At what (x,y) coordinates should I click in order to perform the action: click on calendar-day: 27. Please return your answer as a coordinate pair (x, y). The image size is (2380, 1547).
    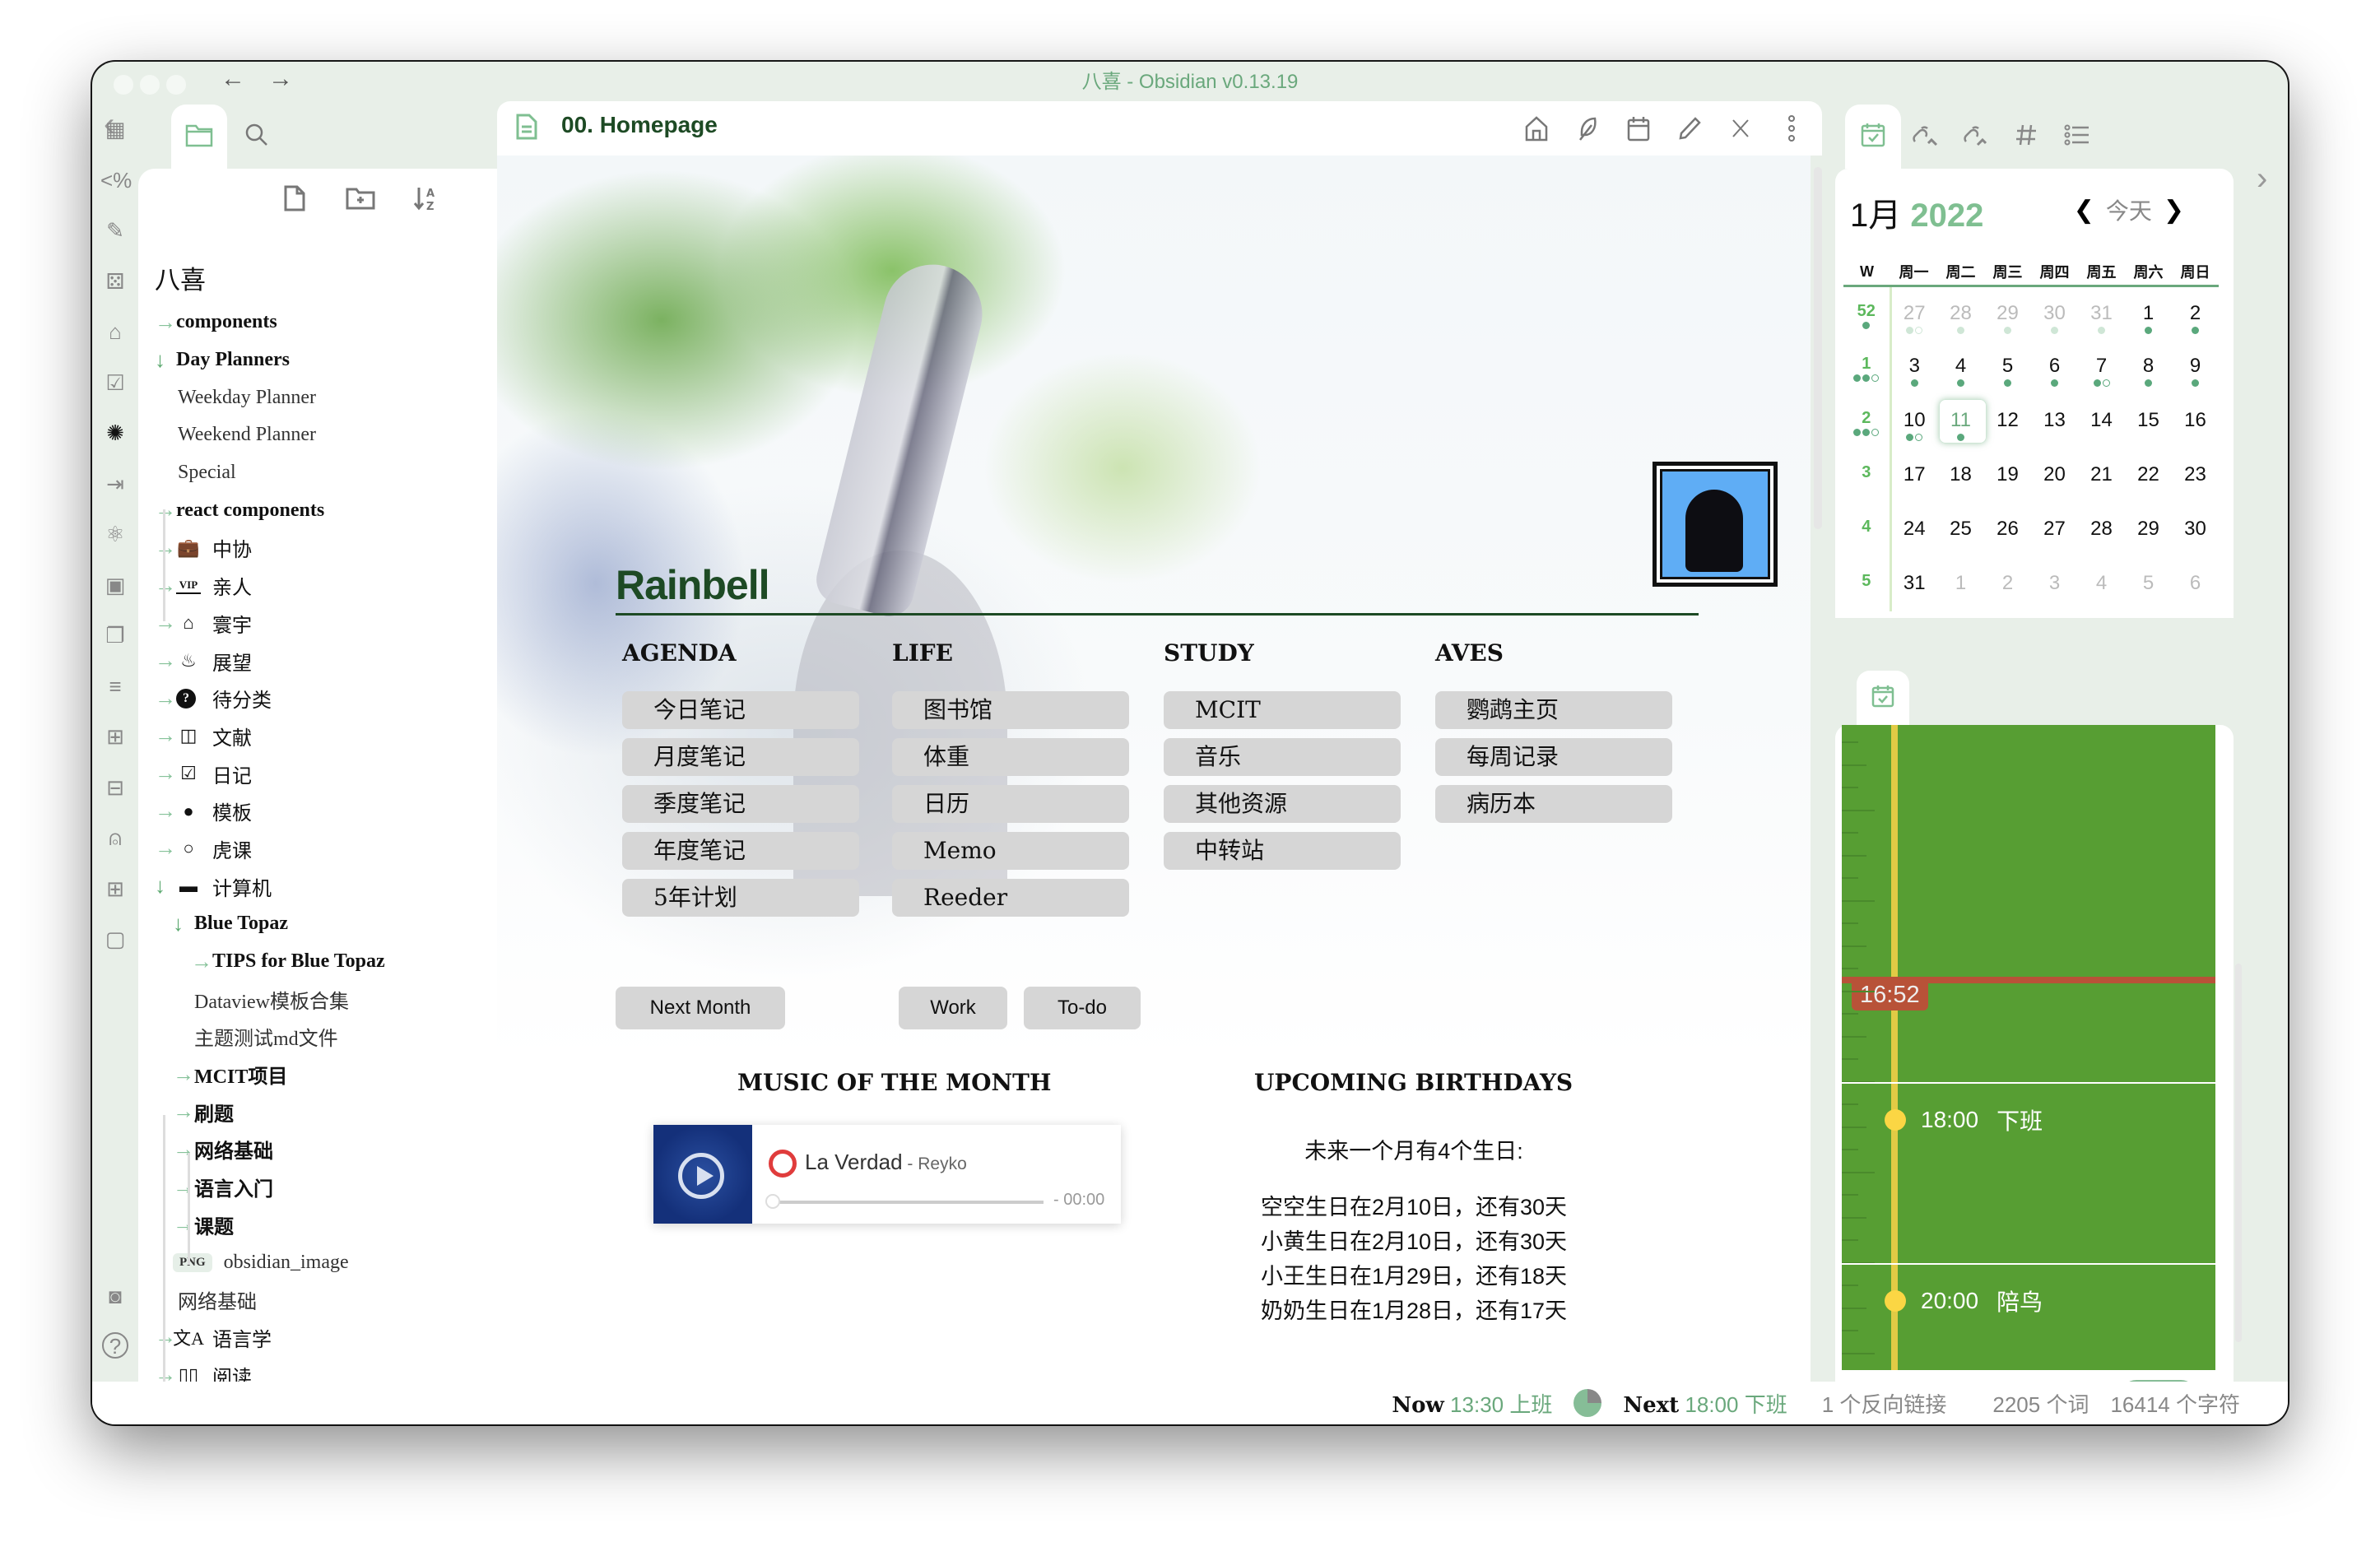
    Looking at the image, I should click on (2054, 530).